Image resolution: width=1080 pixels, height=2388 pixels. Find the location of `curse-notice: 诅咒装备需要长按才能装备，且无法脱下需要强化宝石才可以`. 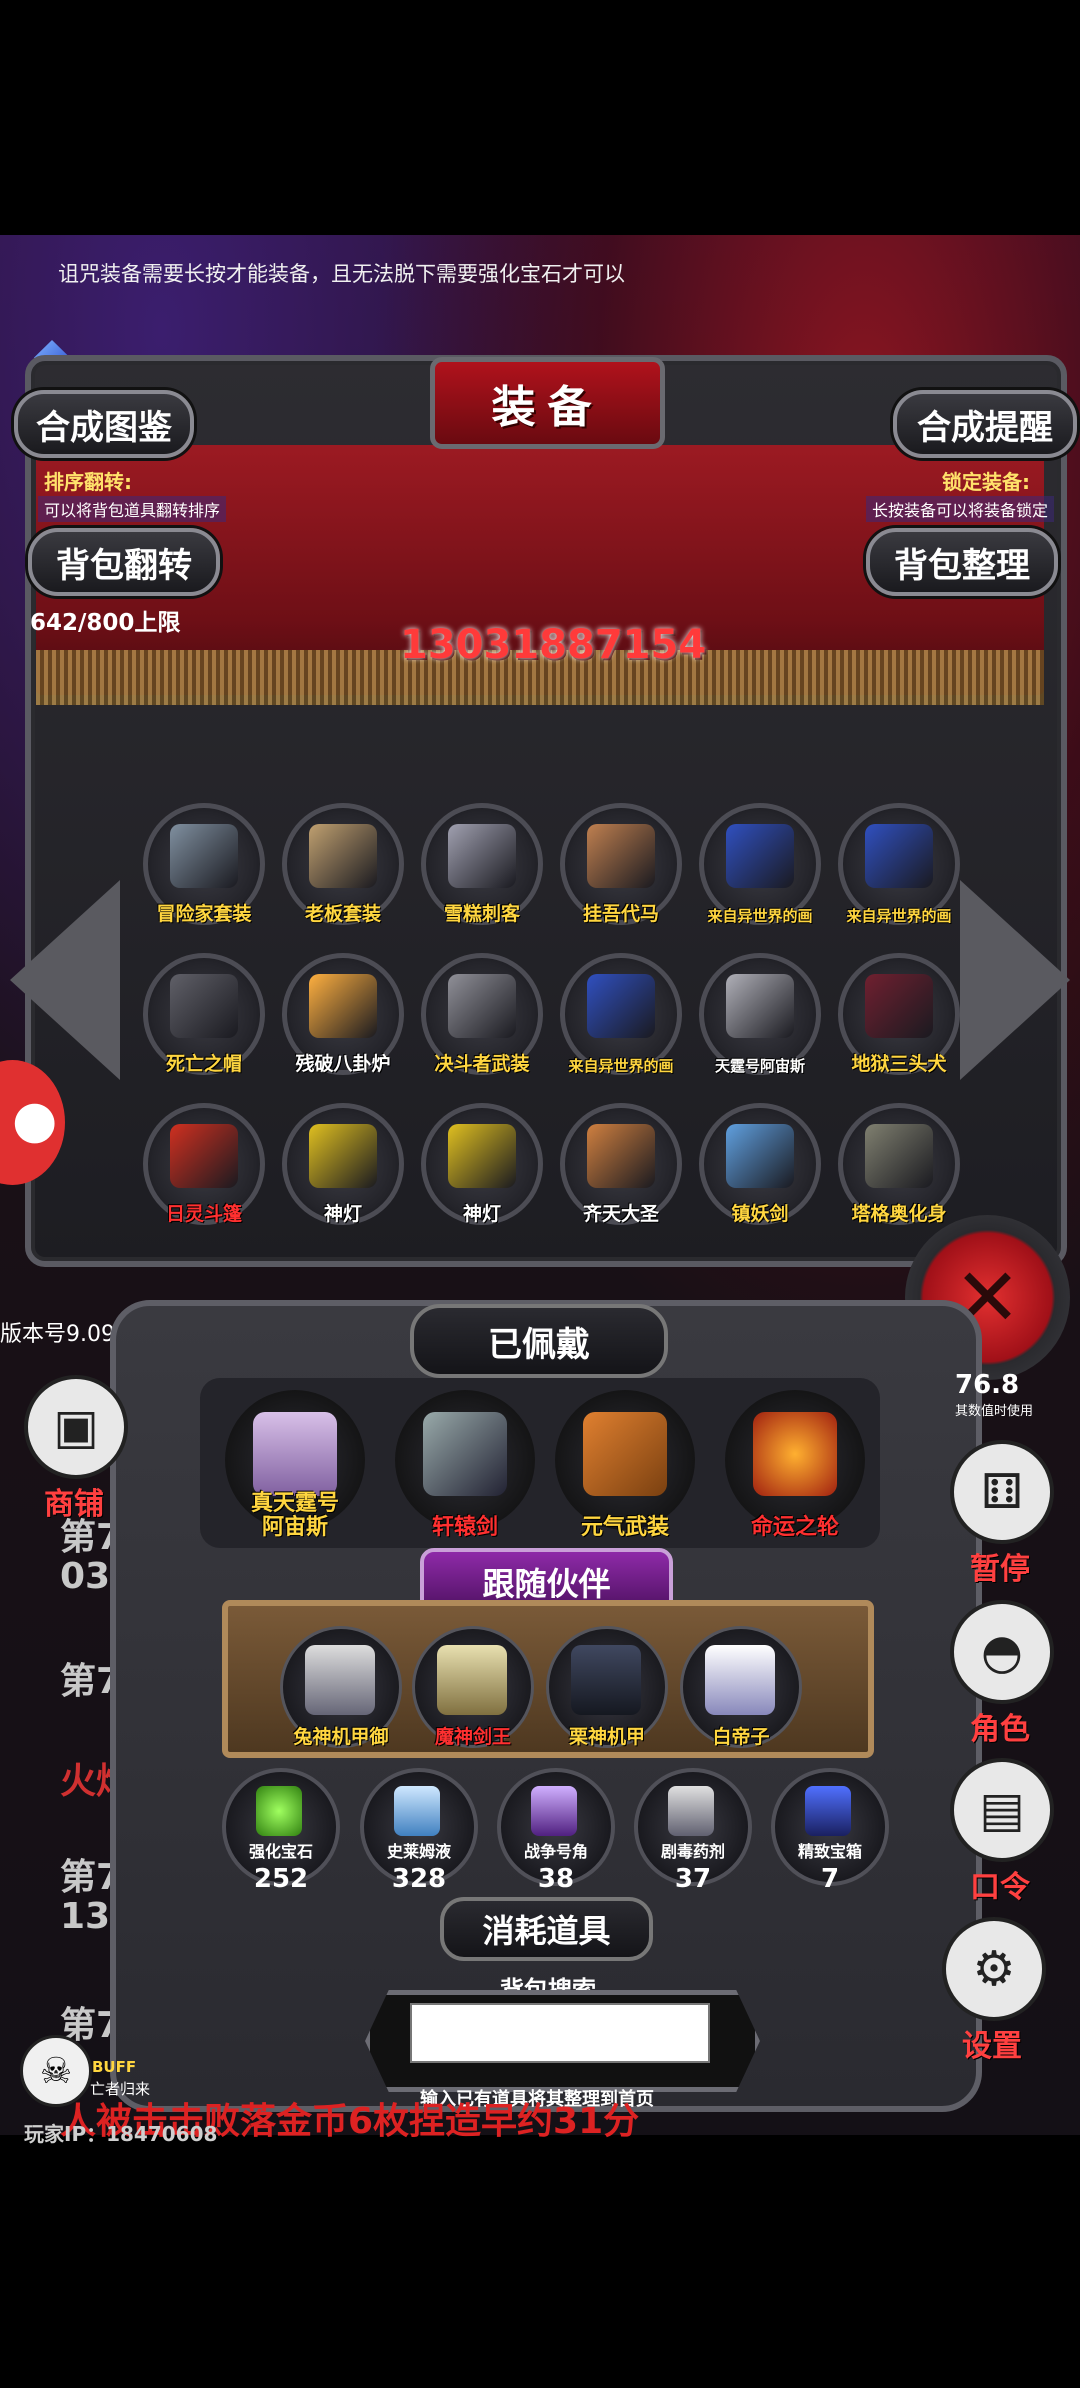

curse-notice: 诅咒装备需要长按才能装备，且无法脱下需要强化宝石才可以 is located at coordinates (341, 274).